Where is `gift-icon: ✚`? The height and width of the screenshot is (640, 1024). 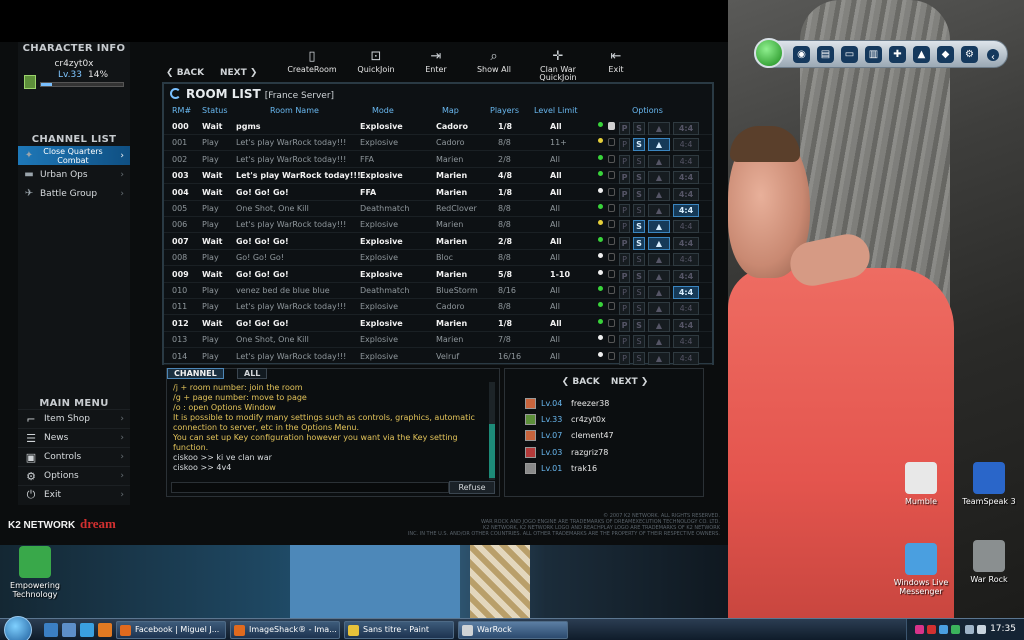 gift-icon: ✚ is located at coordinates (897, 54).